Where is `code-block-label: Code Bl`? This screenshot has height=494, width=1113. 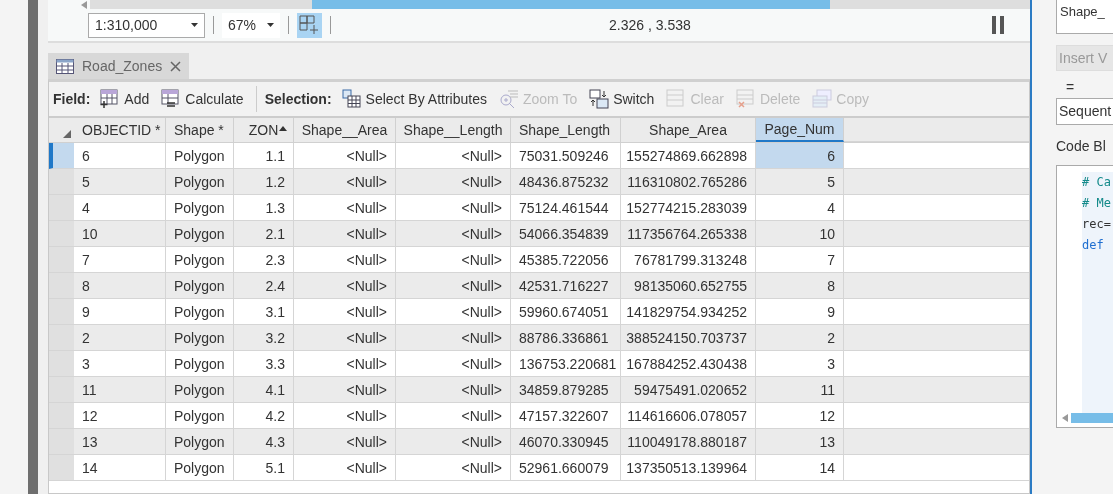
code-block-label: Code Bl is located at coordinates (1081, 147).